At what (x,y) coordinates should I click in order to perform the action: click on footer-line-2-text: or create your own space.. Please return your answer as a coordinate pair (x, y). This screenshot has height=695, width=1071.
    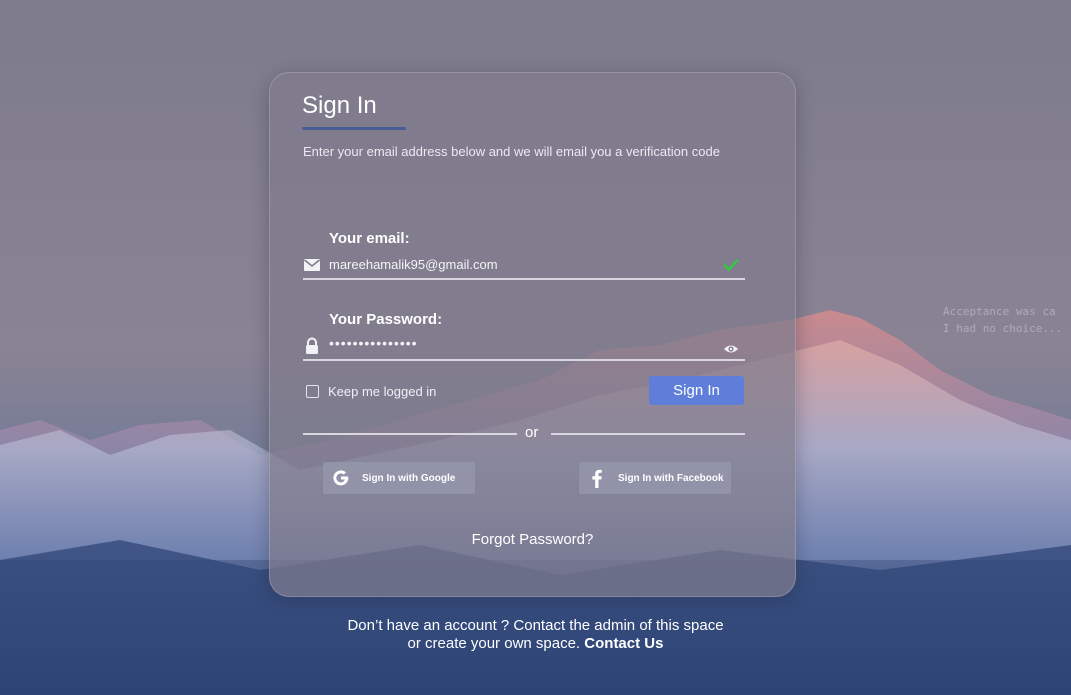
    Looking at the image, I should click on (494, 643).